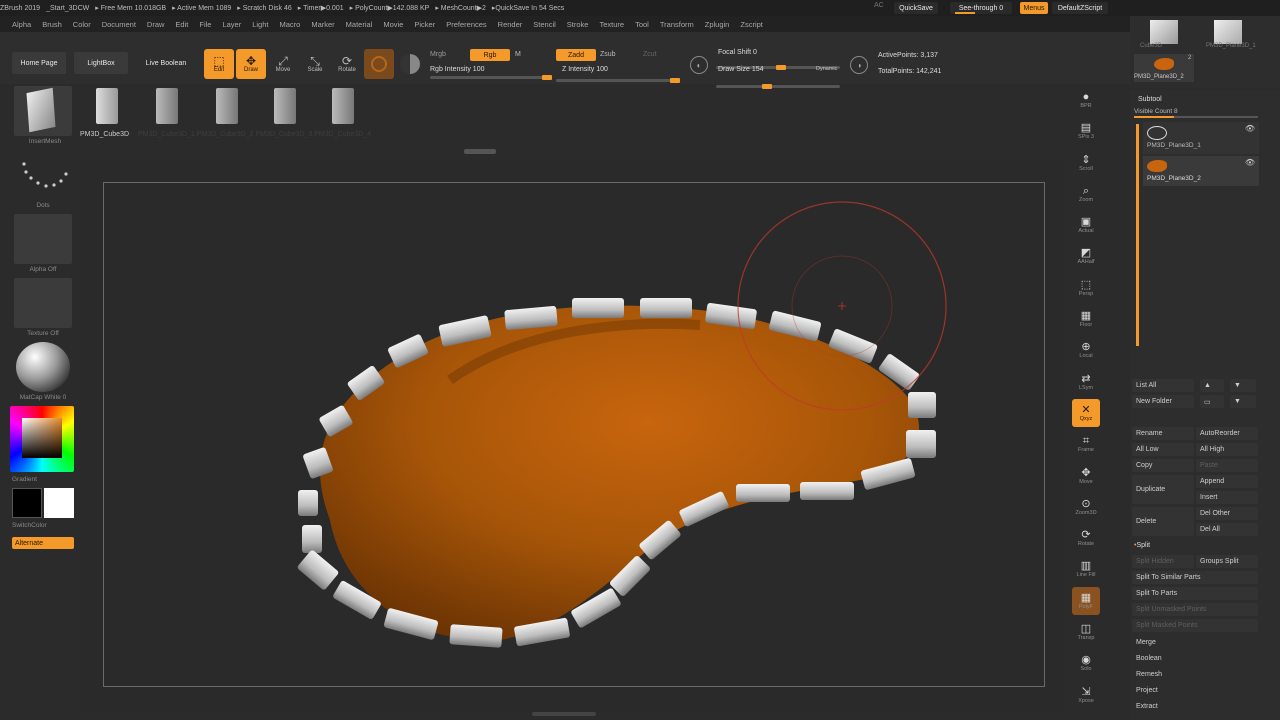 The width and height of the screenshot is (1280, 720). What do you see at coordinates (1227, 481) in the screenshot?
I see `append-button: Append` at bounding box center [1227, 481].